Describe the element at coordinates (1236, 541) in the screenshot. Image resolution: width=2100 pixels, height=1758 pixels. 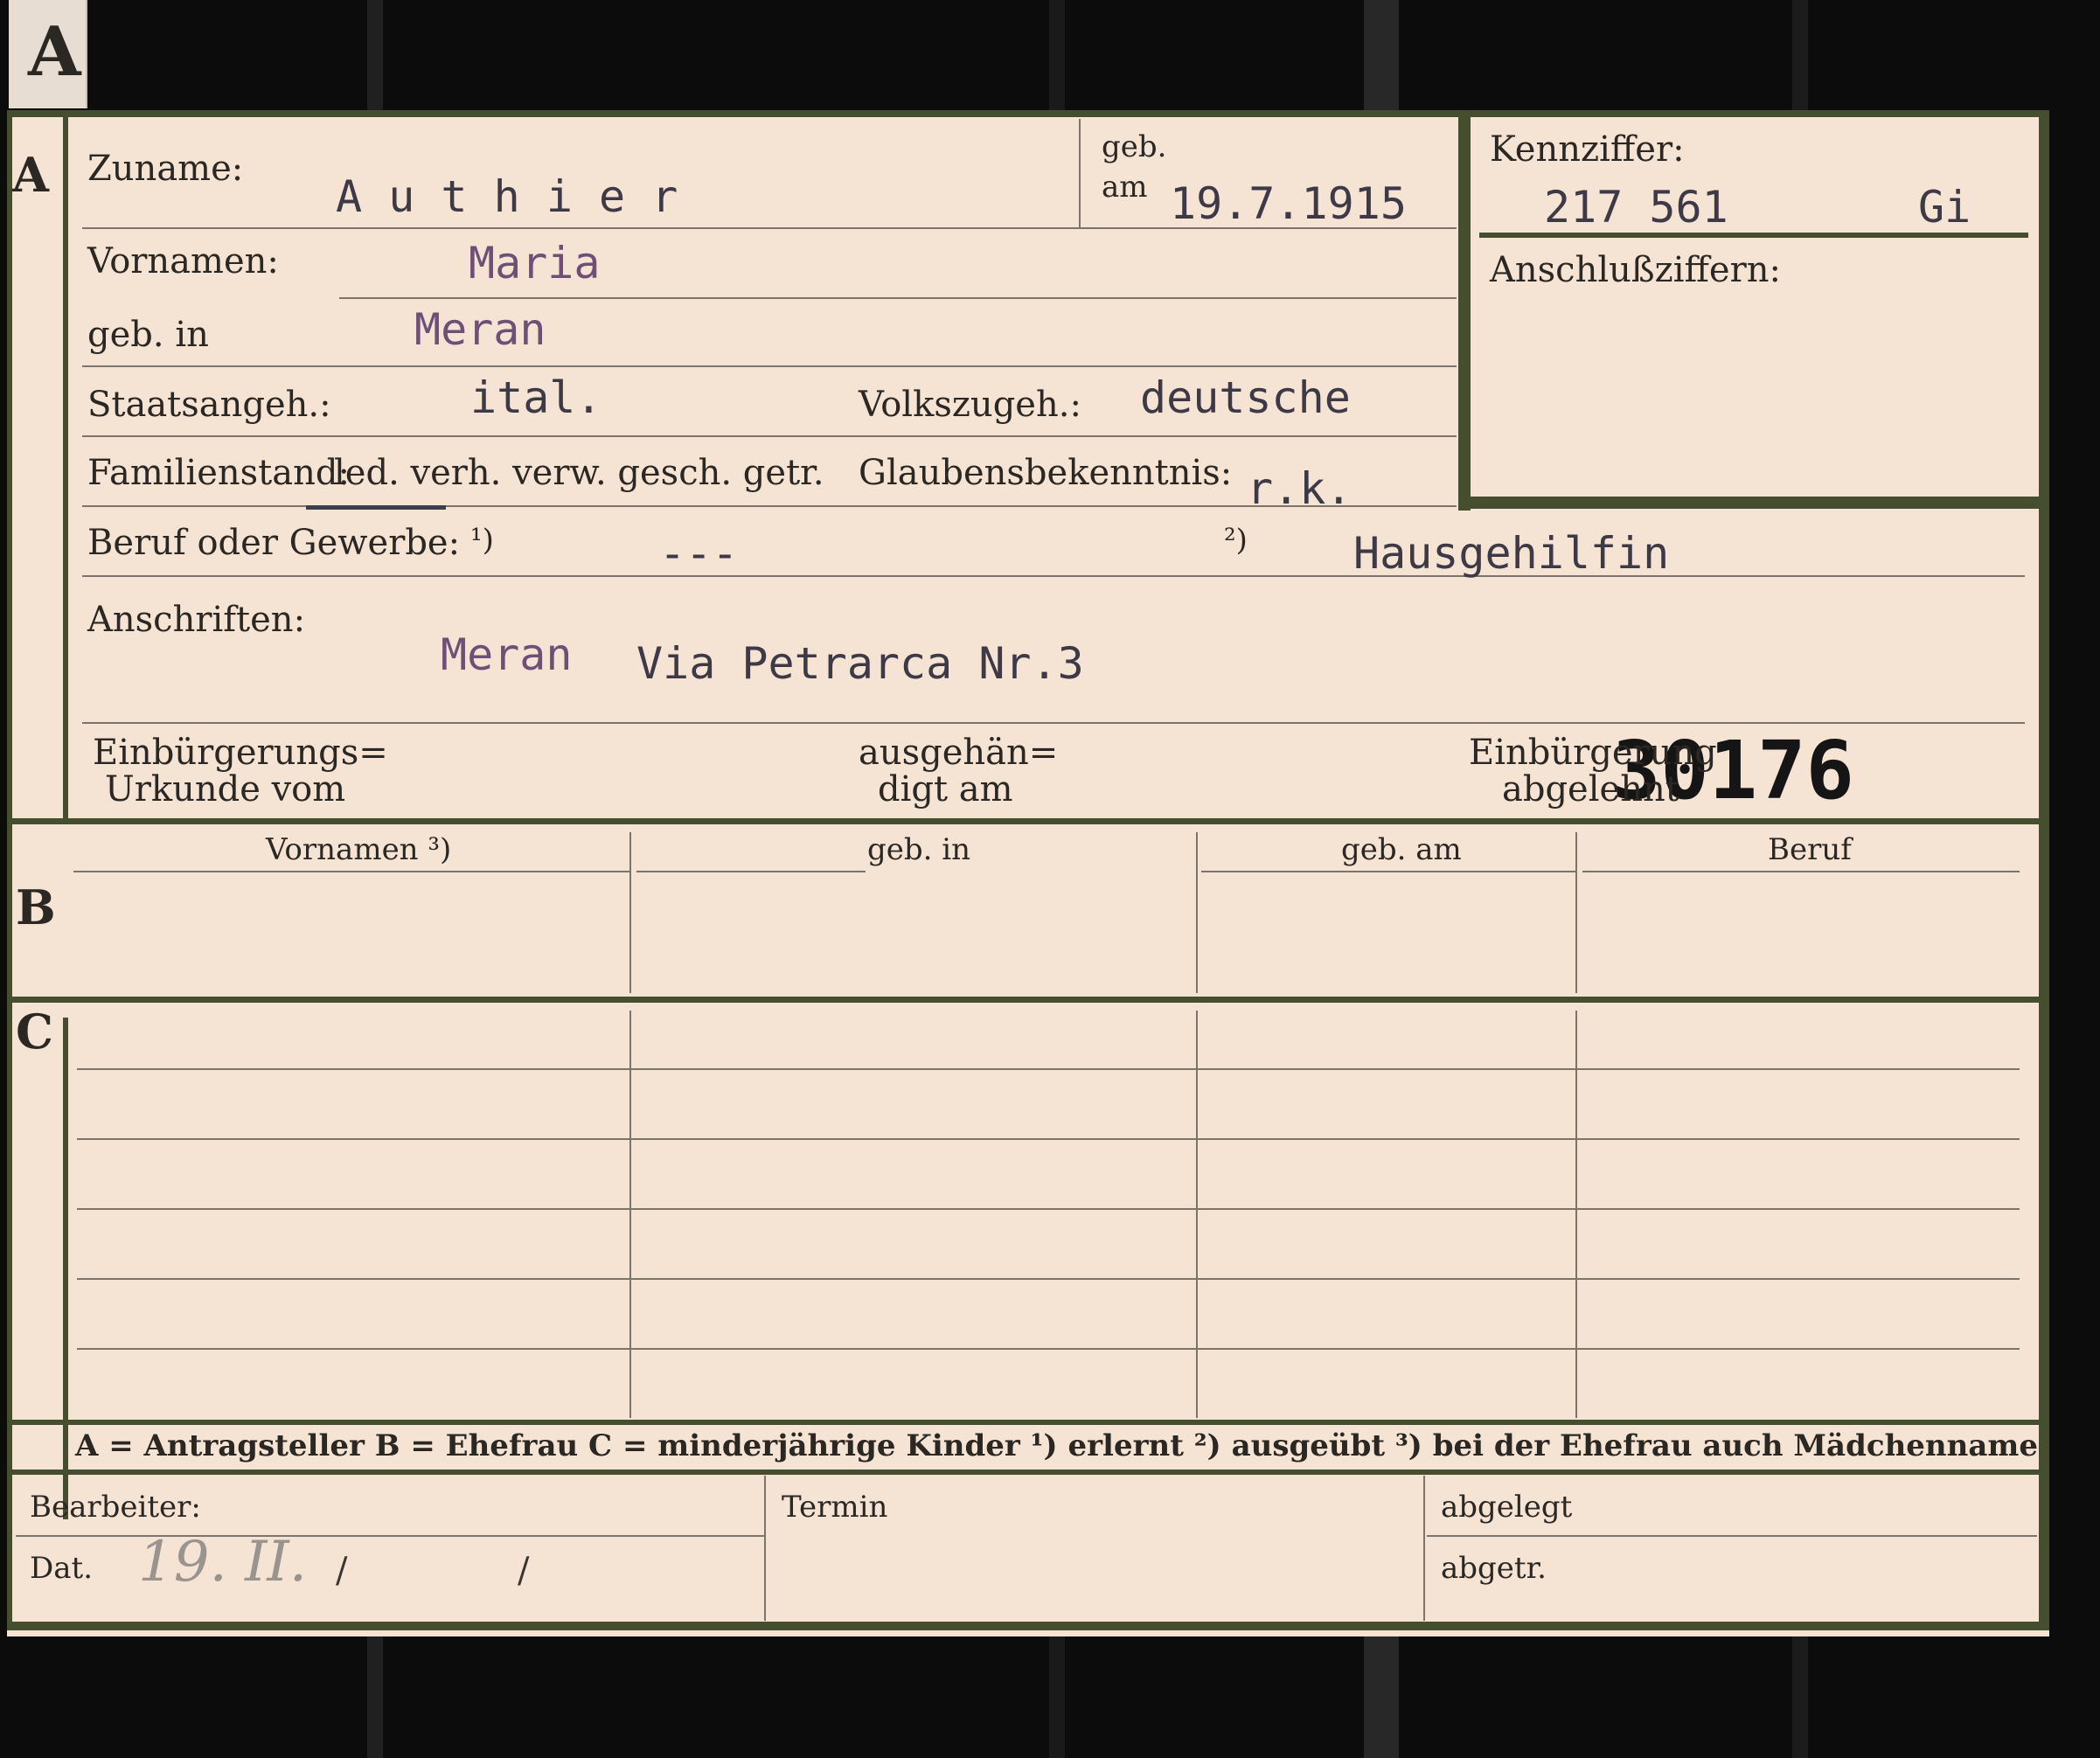
I see `beruf-mark2: ²)` at that location.